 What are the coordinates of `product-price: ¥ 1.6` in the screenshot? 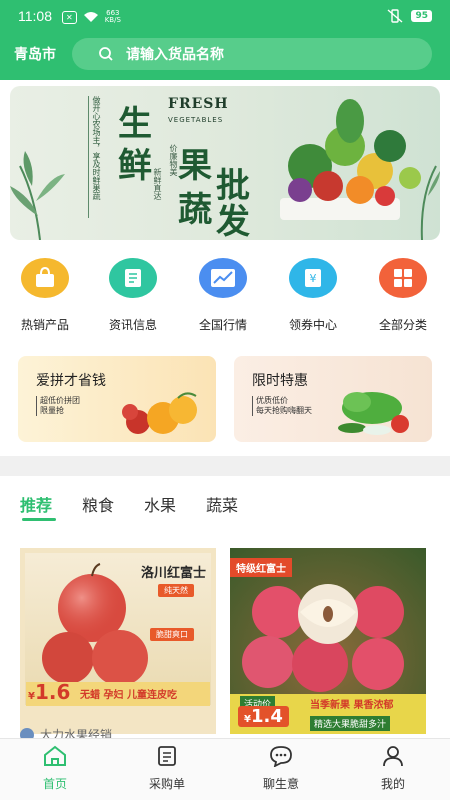 It's located at (49, 692).